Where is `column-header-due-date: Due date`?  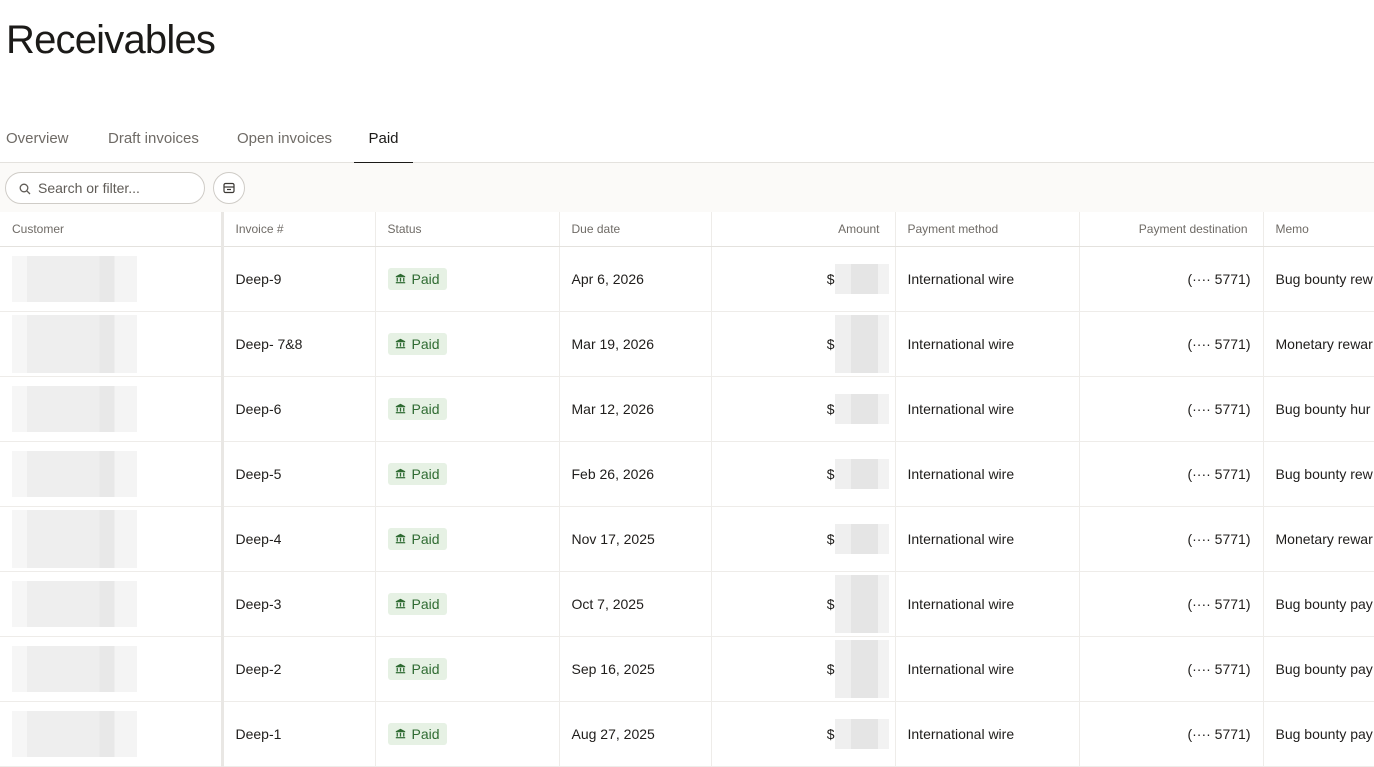 column-header-due-date: Due date is located at coordinates (635, 229).